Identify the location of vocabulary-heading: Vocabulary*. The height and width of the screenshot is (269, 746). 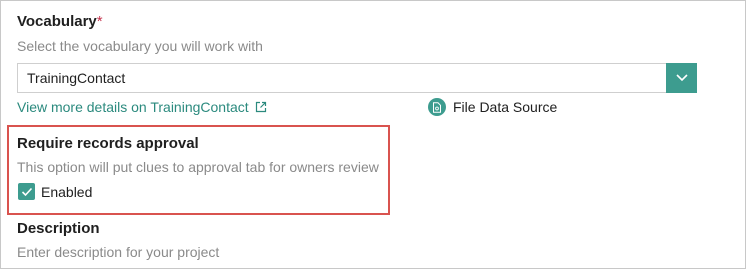
(60, 21).